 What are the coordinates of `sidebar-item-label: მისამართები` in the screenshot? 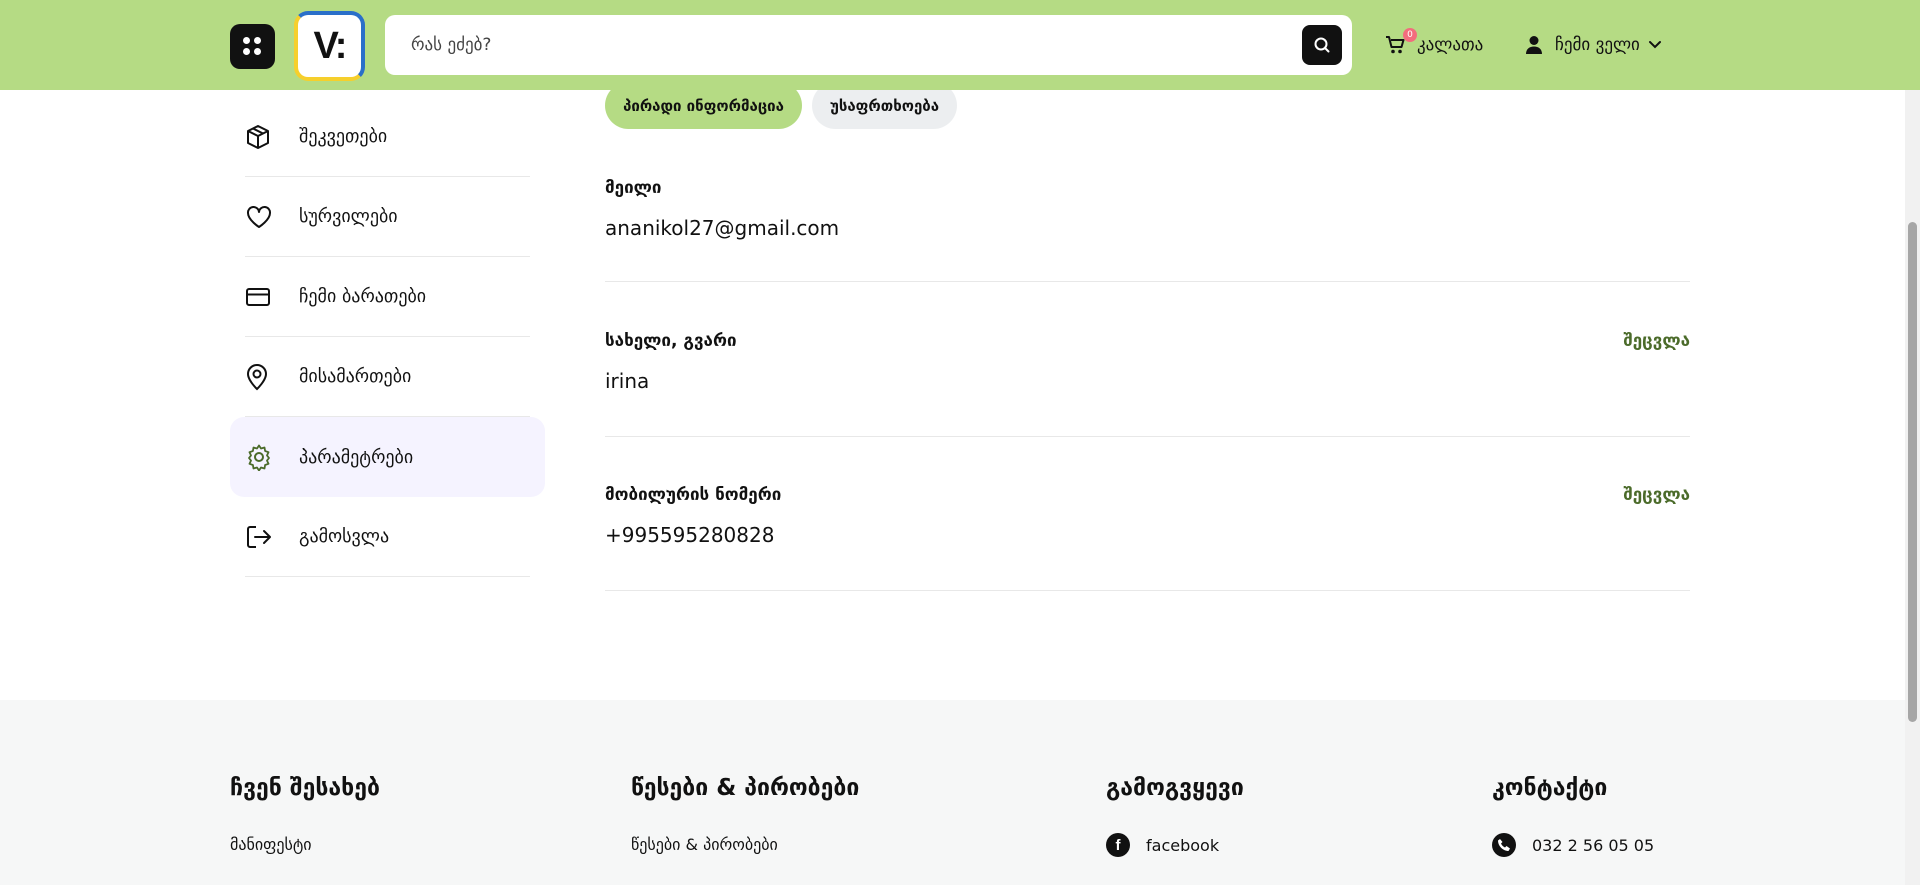 It's located at (355, 376).